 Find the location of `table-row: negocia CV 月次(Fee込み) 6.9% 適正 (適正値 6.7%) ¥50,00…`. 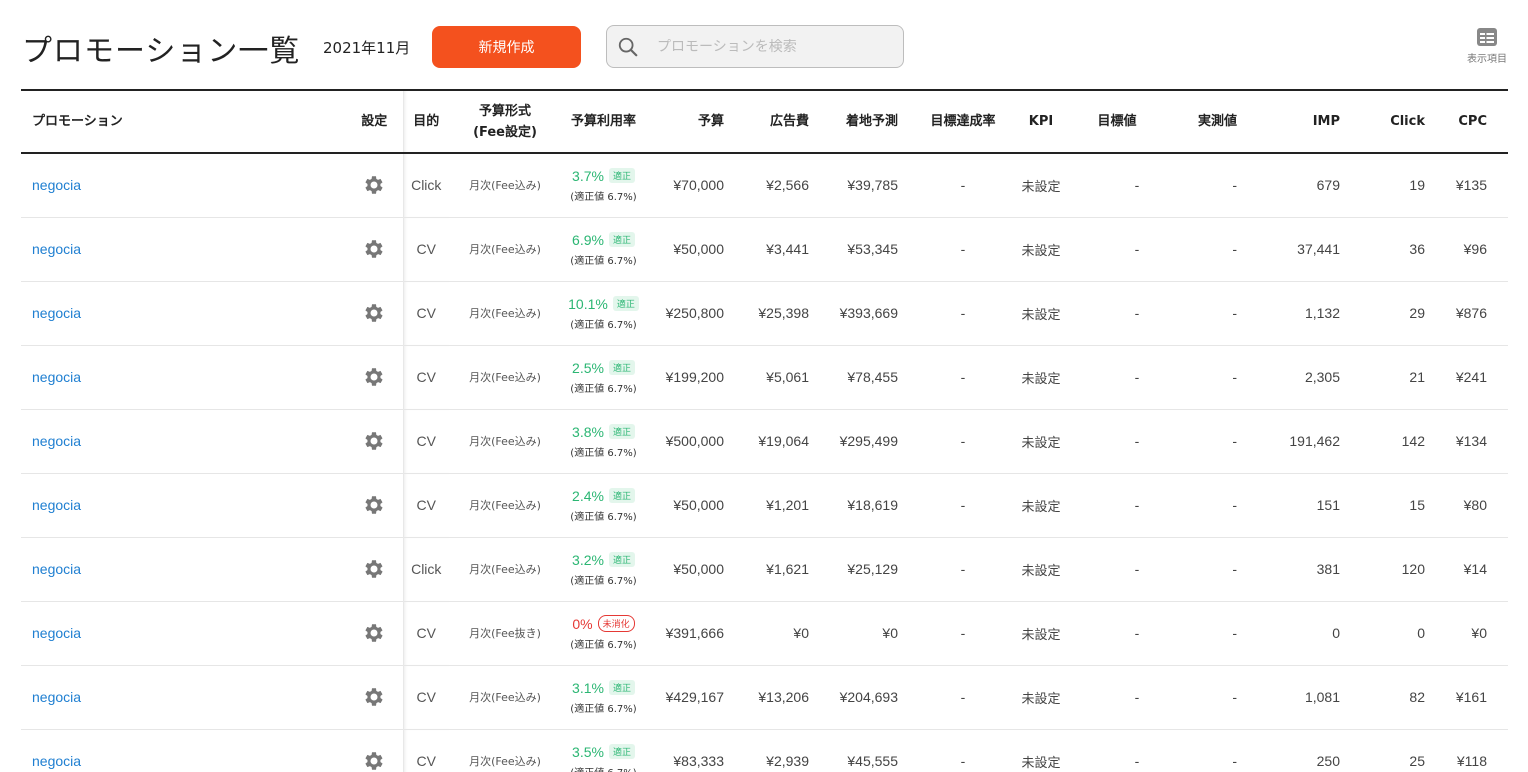

table-row: negocia CV 月次(Fee込み) 6.9% 適正 (適正値 6.7%) ¥50,00… is located at coordinates (764, 249).